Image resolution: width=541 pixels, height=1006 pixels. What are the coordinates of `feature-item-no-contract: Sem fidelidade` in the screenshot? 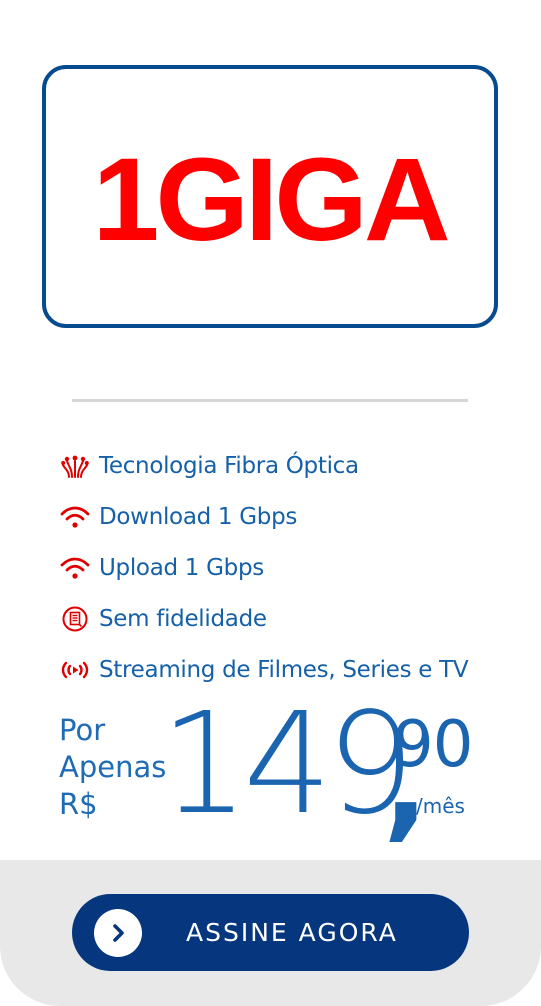 It's located at (264, 618).